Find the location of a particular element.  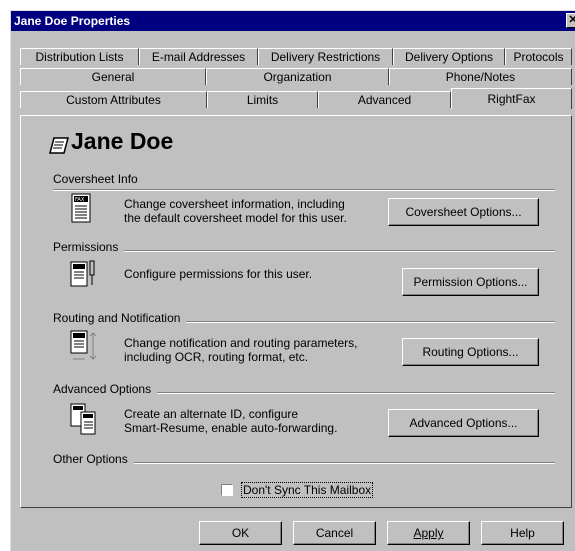

apply-label: Apply is located at coordinates (428, 533).